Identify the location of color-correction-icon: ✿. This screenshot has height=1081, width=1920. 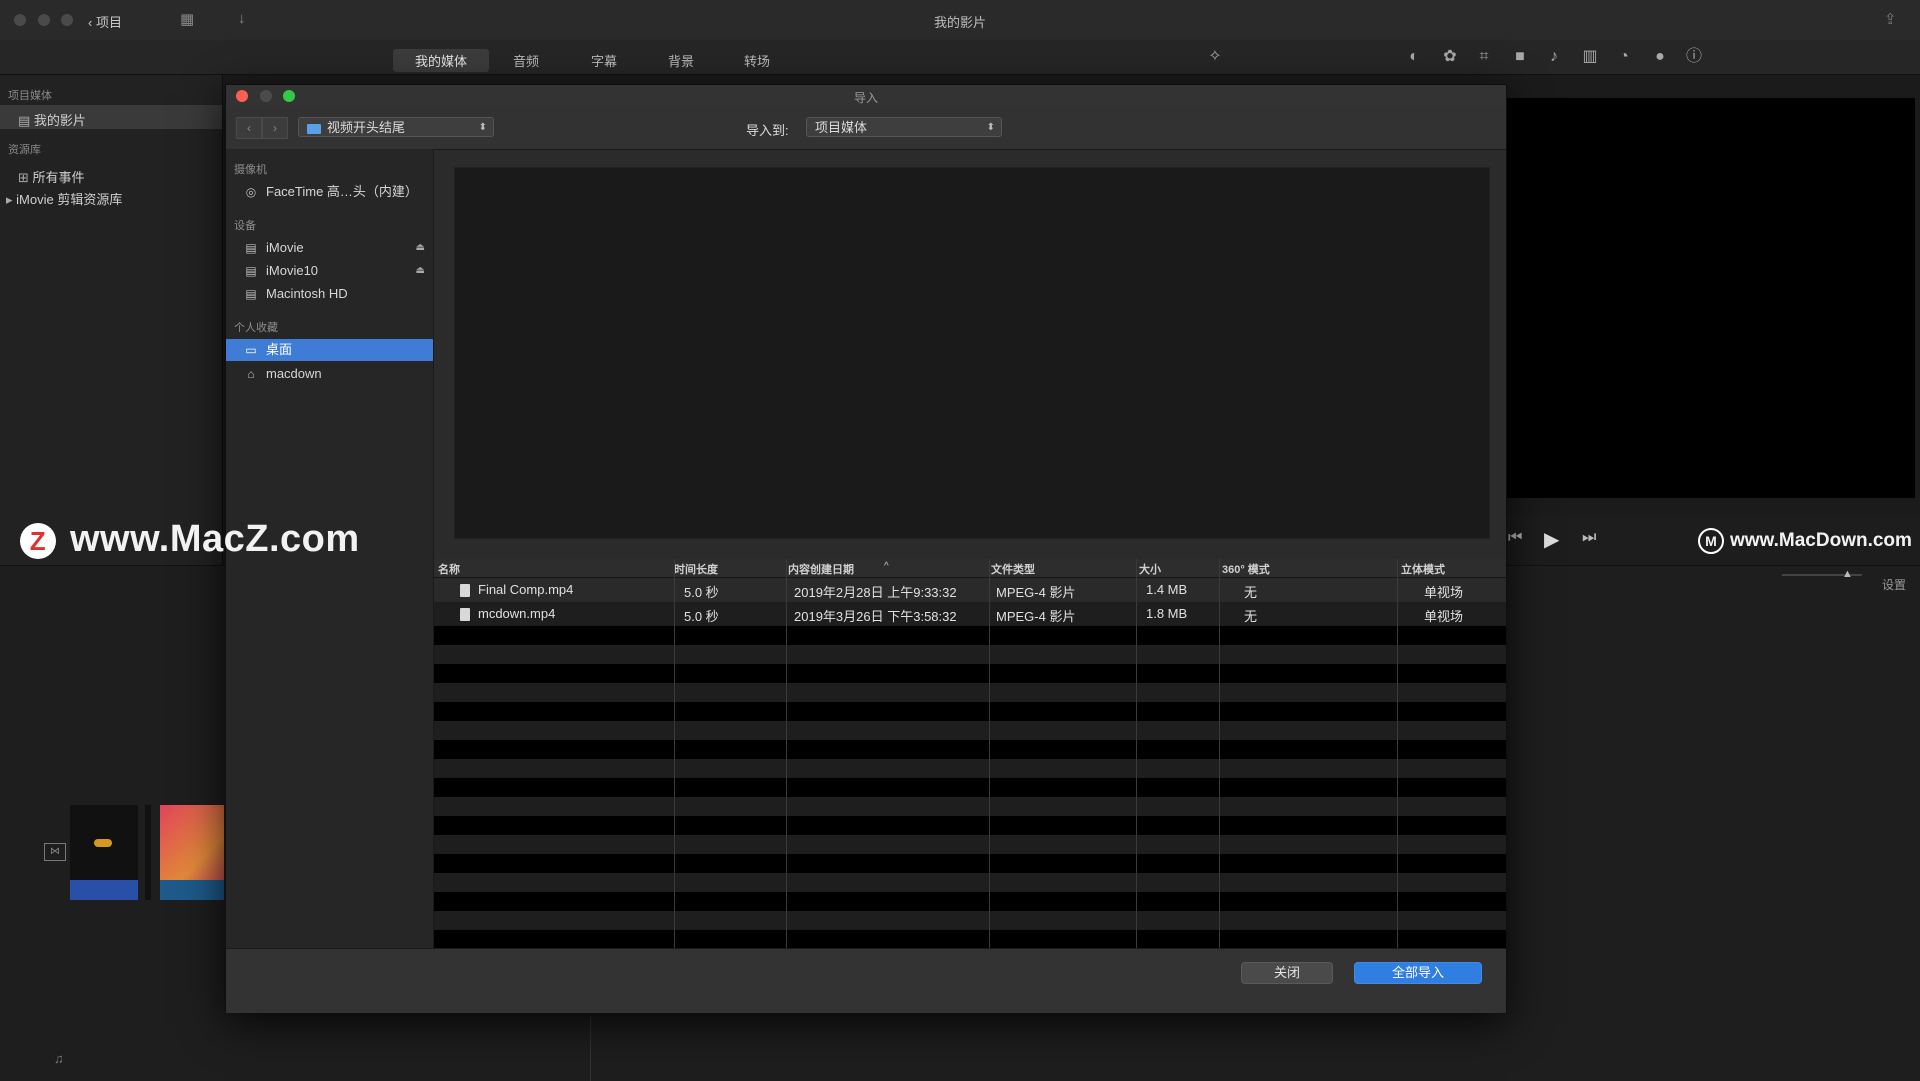
(1450, 57).